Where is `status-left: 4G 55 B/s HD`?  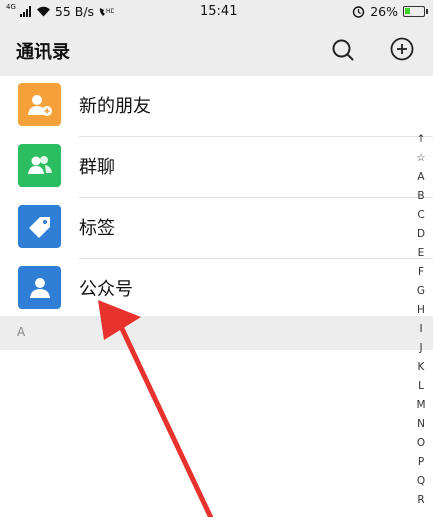 status-left: 4G 55 B/s HD is located at coordinates (60, 11).